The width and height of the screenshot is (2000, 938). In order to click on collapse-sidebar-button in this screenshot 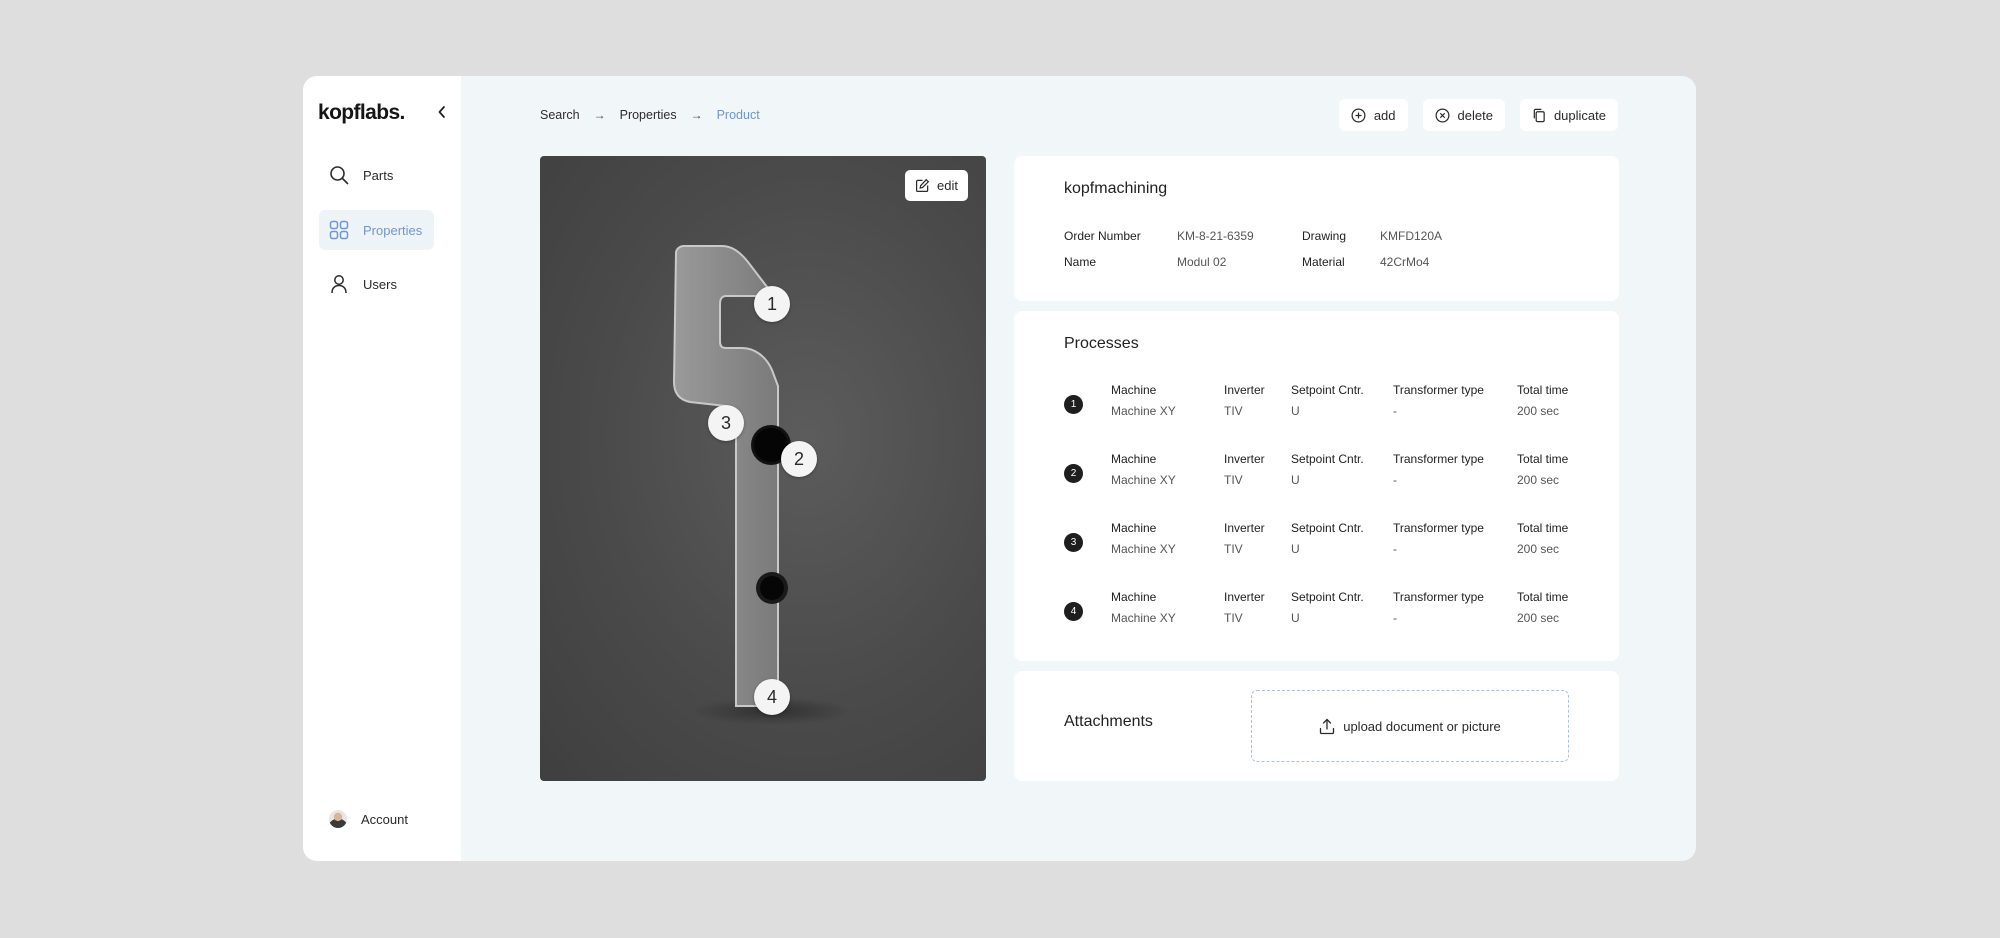, I will do `click(442, 112)`.